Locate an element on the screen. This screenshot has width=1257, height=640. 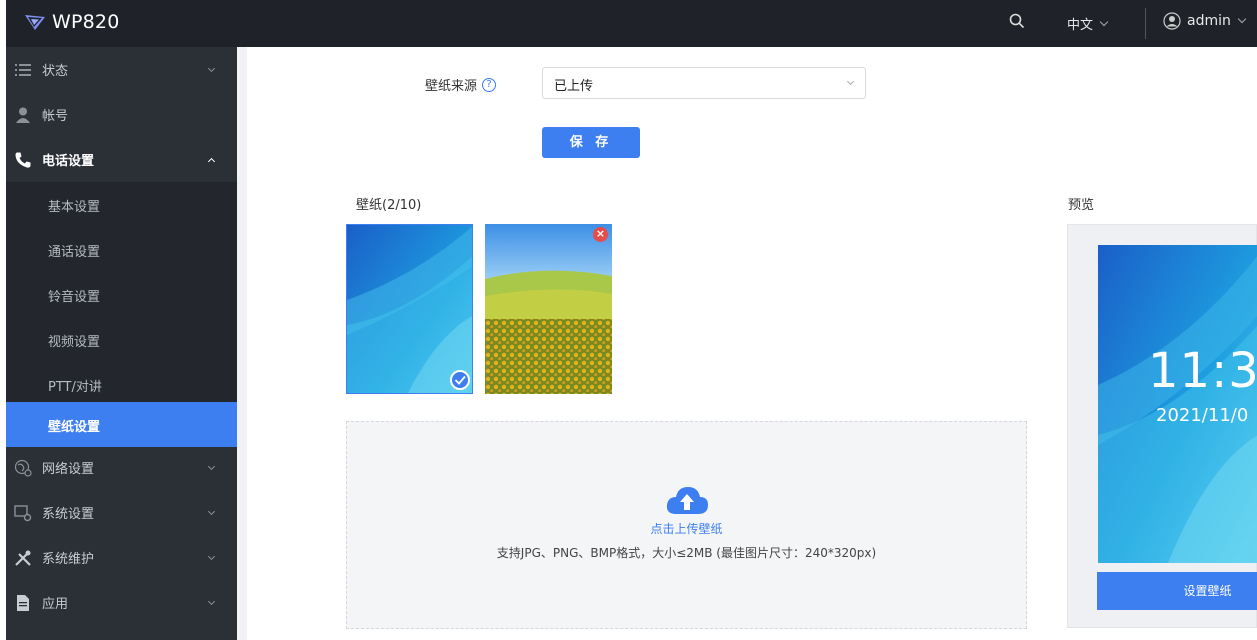
selected-check-icon is located at coordinates (460, 380).